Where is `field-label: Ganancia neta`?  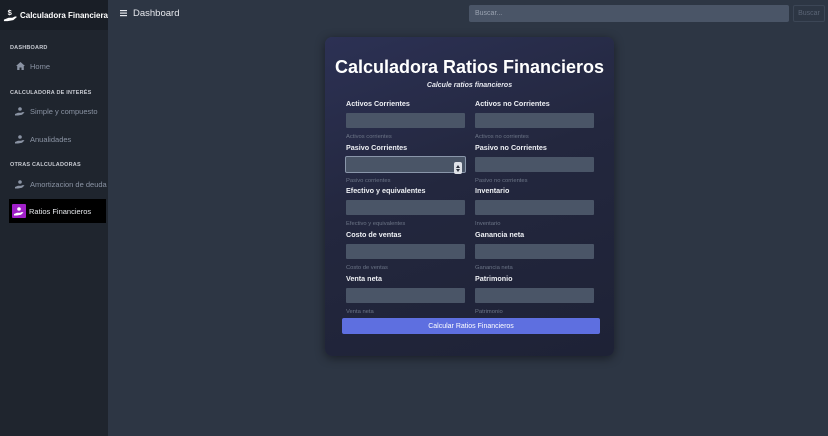
field-label: Ganancia neta is located at coordinates (500, 234).